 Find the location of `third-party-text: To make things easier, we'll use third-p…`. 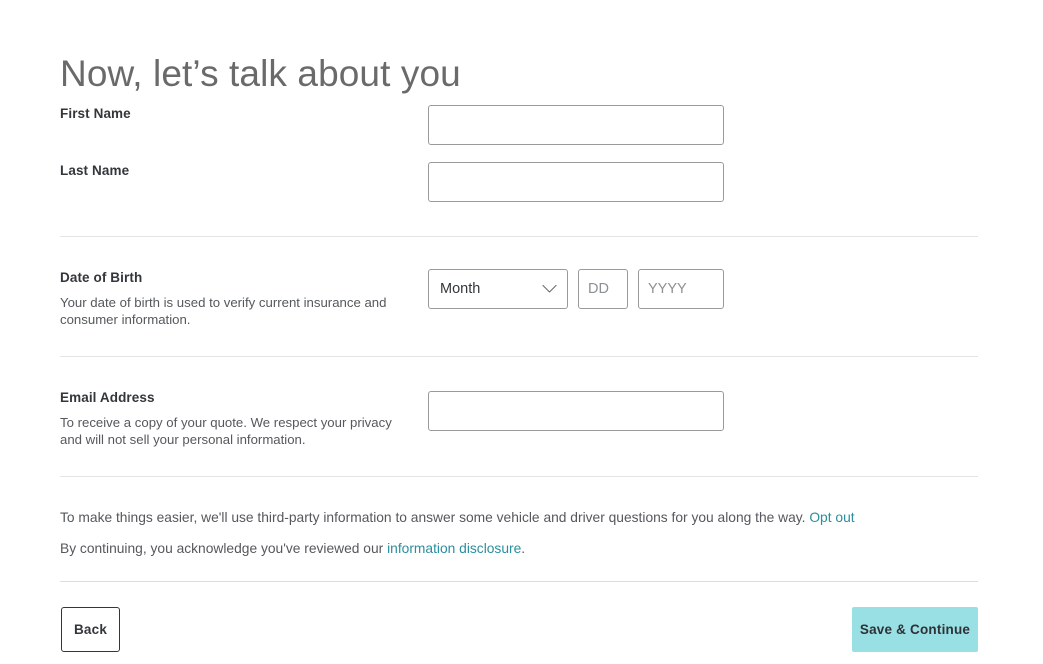

third-party-text: To make things easier, we'll use third-p… is located at coordinates (433, 517).